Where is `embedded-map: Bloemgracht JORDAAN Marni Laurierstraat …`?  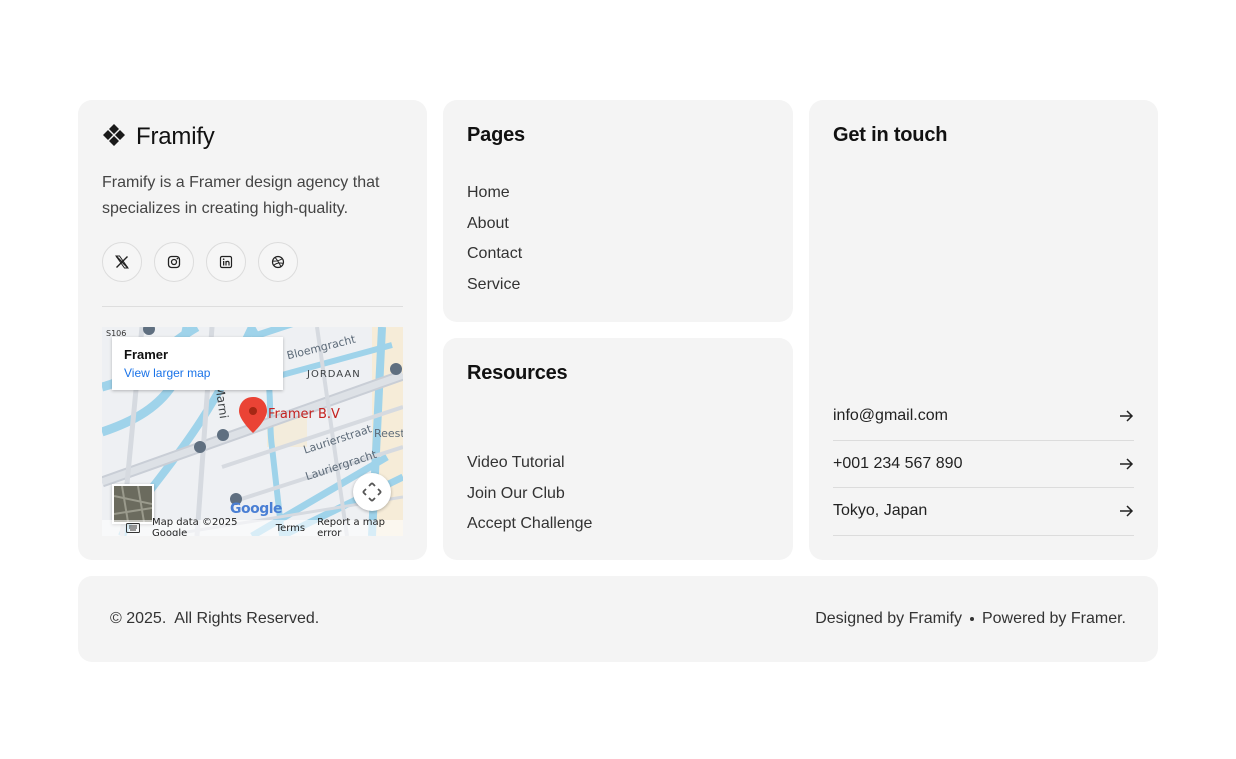 embedded-map: Bloemgracht JORDAAN Marni Laurierstraat … is located at coordinates (252, 431).